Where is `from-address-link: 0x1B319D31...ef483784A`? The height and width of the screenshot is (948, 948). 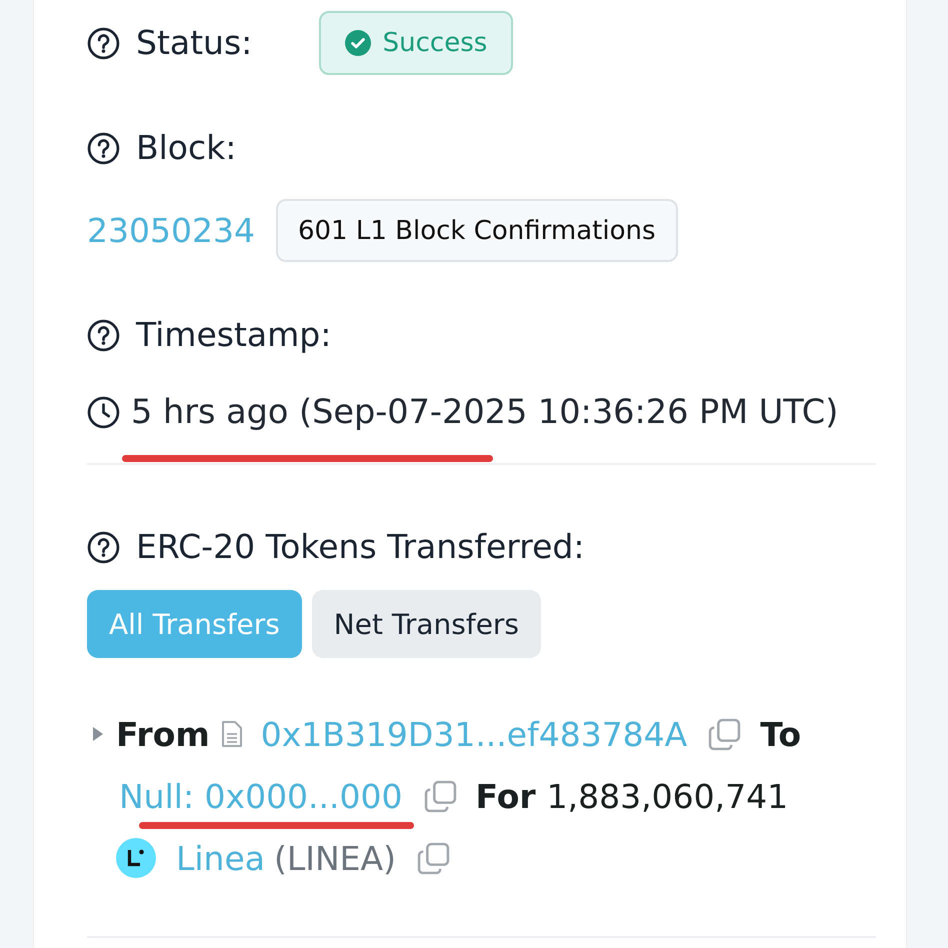 from-address-link: 0x1B319D31...ef483784A is located at coordinates (474, 734).